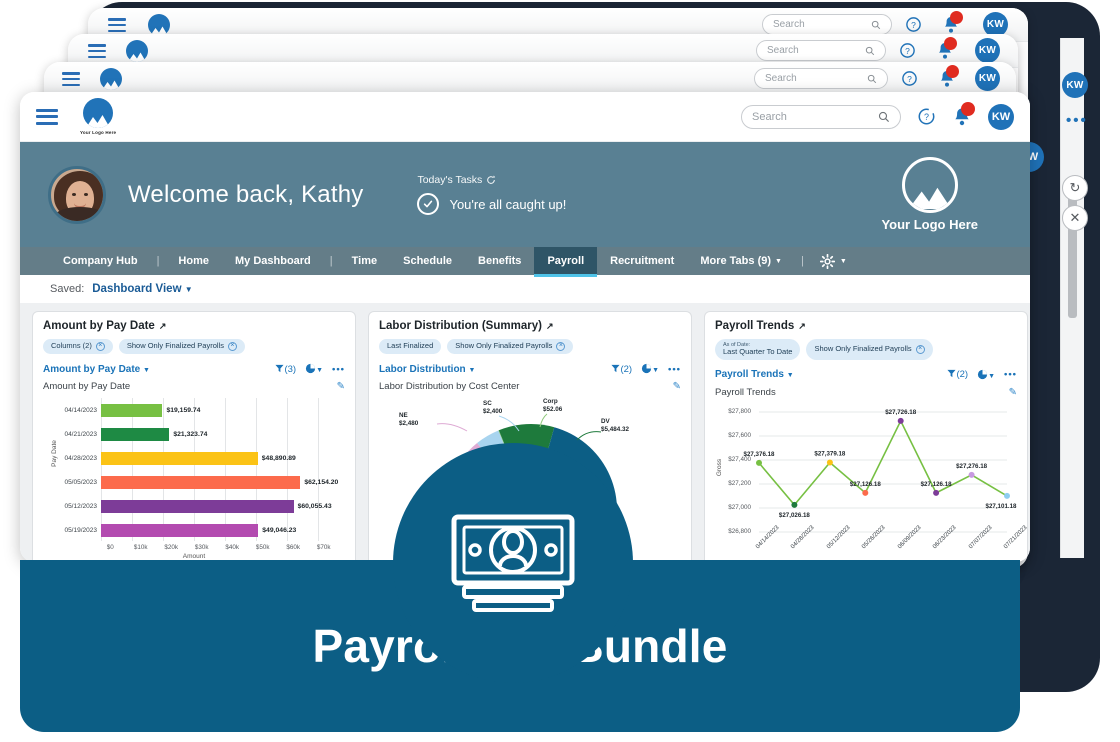  Describe the element at coordinates (273, 261) in the screenshot. I see `tab-my-dashboard: My Dashboard` at that location.